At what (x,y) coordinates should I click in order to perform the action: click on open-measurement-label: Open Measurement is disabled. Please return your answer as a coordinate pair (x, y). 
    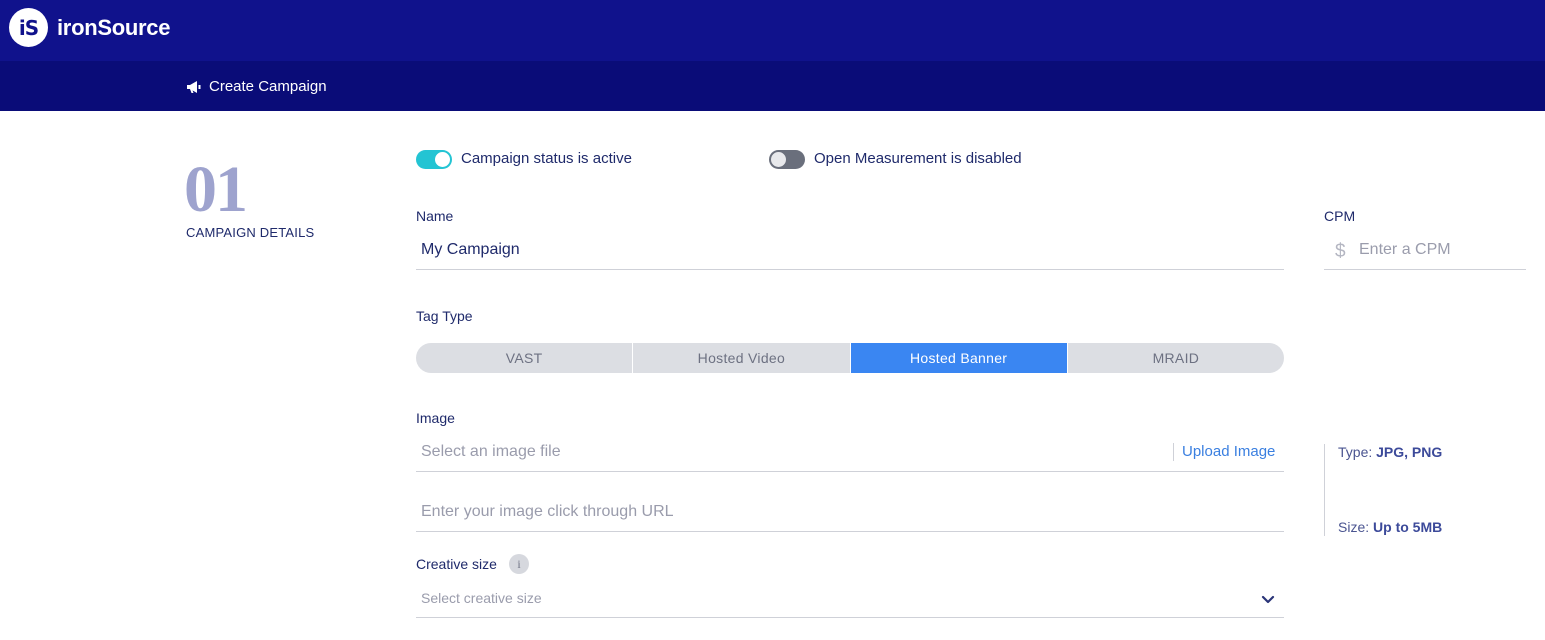
    Looking at the image, I should click on (918, 158).